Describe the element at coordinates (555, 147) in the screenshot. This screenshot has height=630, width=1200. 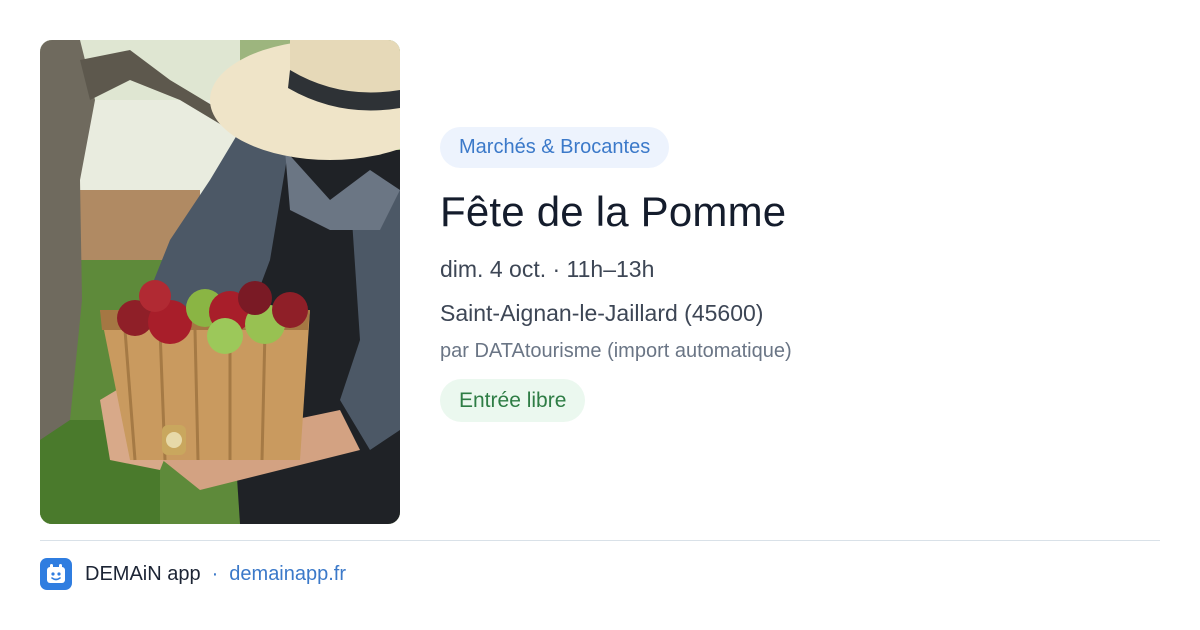
I see `category-badge: Marchés & Brocantes` at that location.